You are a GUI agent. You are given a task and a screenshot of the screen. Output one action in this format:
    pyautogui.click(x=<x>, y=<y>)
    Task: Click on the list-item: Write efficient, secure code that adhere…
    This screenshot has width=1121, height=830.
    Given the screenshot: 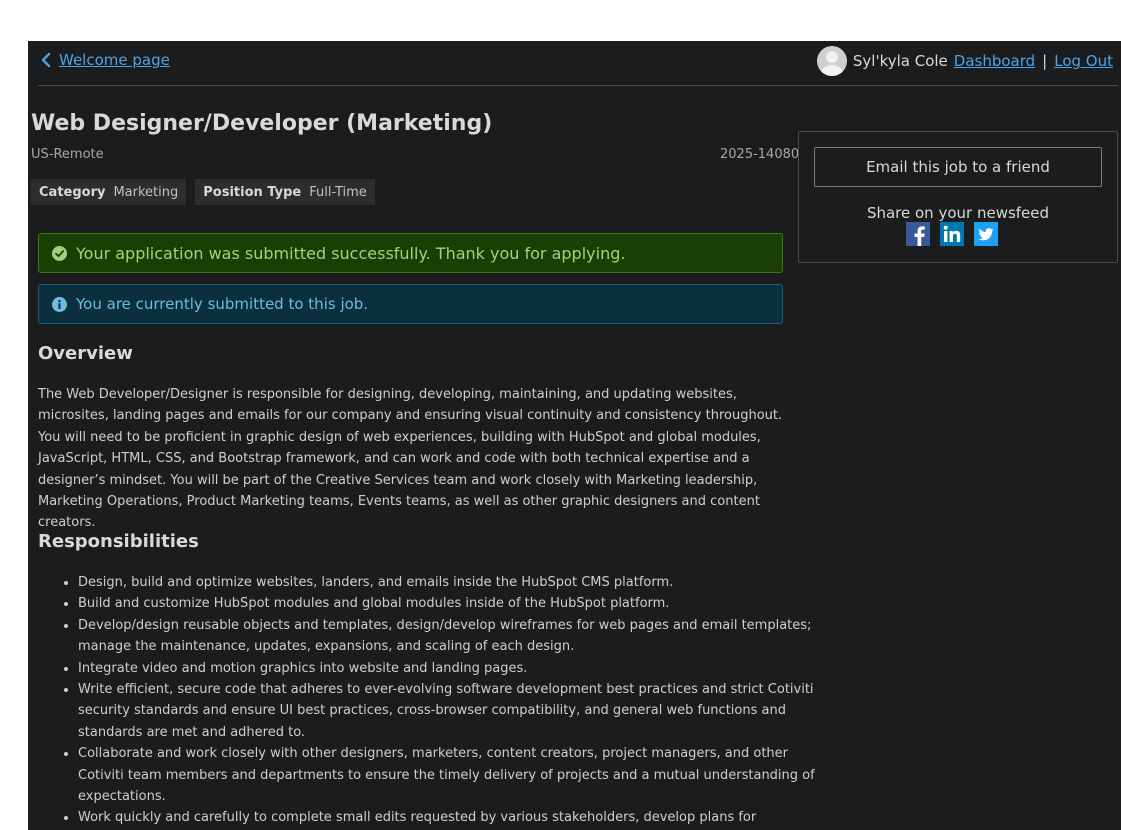 What is the action you would take?
    pyautogui.click(x=455, y=711)
    